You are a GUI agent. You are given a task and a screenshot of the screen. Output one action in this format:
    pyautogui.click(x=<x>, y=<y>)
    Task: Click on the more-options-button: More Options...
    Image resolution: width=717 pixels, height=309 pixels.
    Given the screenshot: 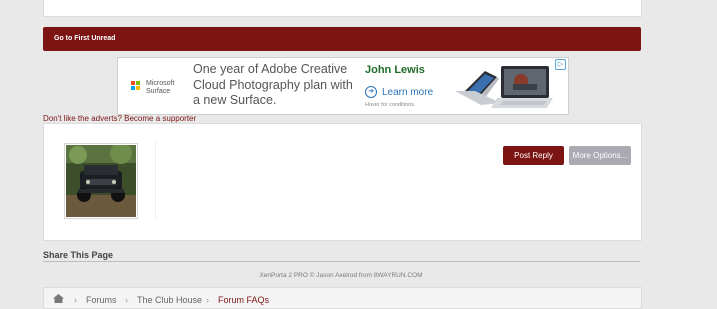 What is the action you would take?
    pyautogui.click(x=600, y=155)
    